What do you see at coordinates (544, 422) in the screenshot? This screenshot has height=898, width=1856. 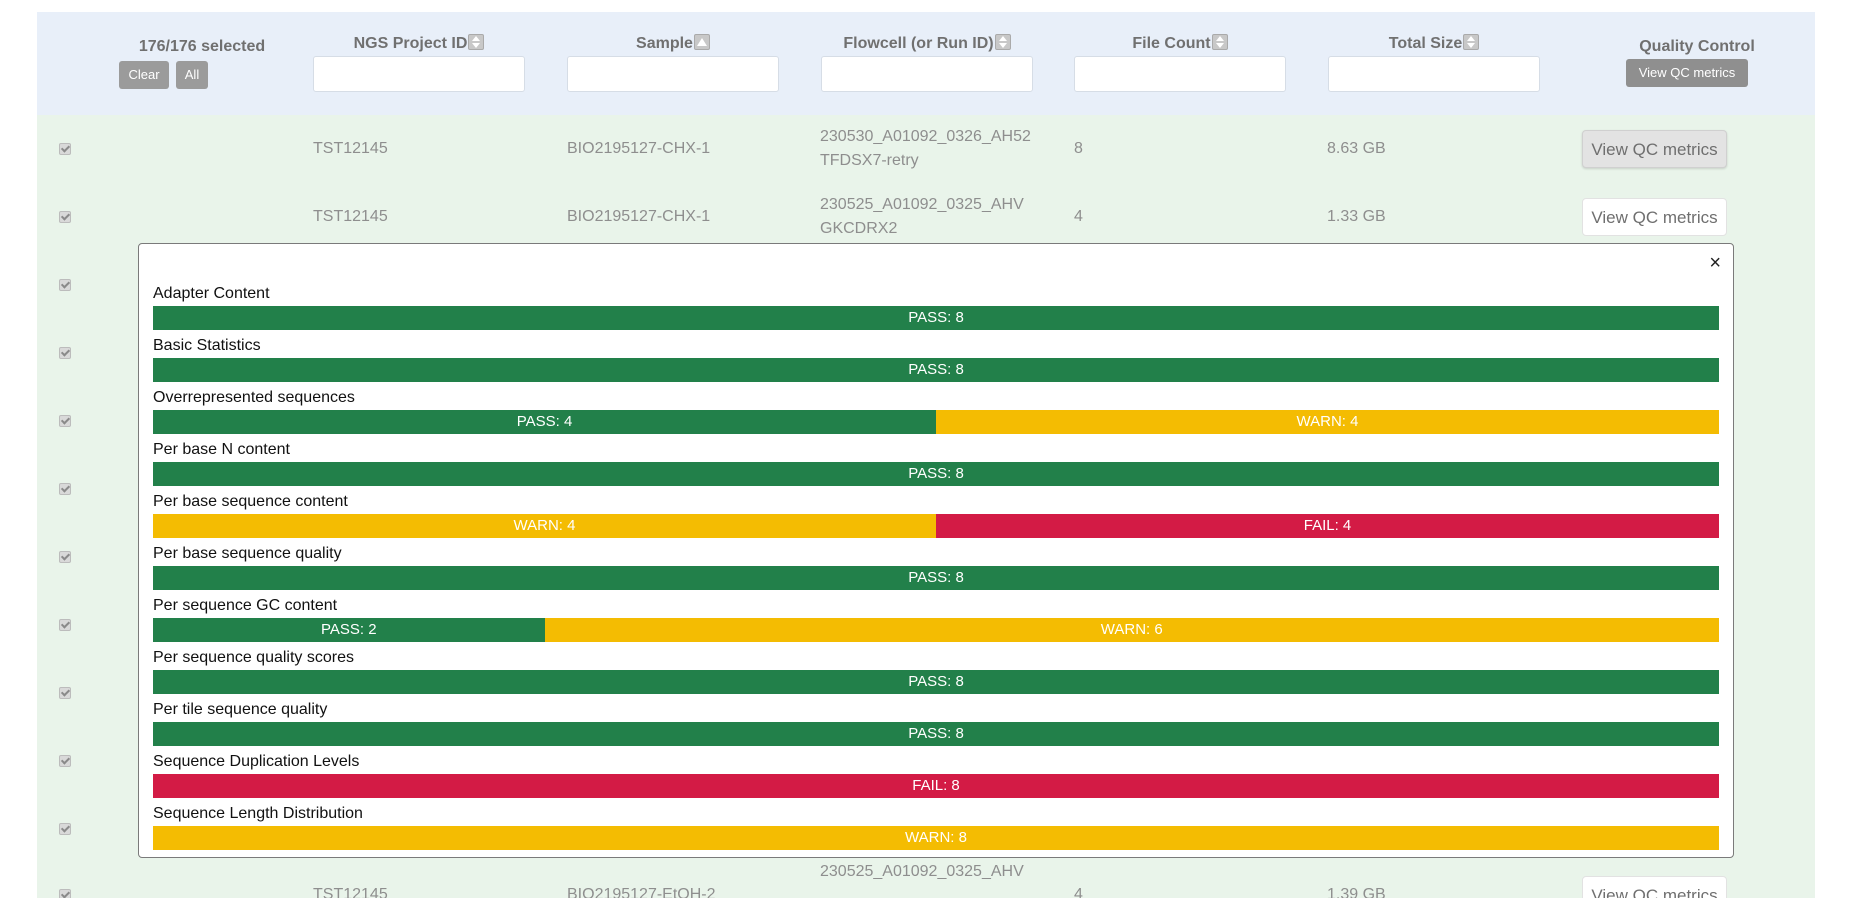 I see `qc-segment-pass: PASS: 4` at bounding box center [544, 422].